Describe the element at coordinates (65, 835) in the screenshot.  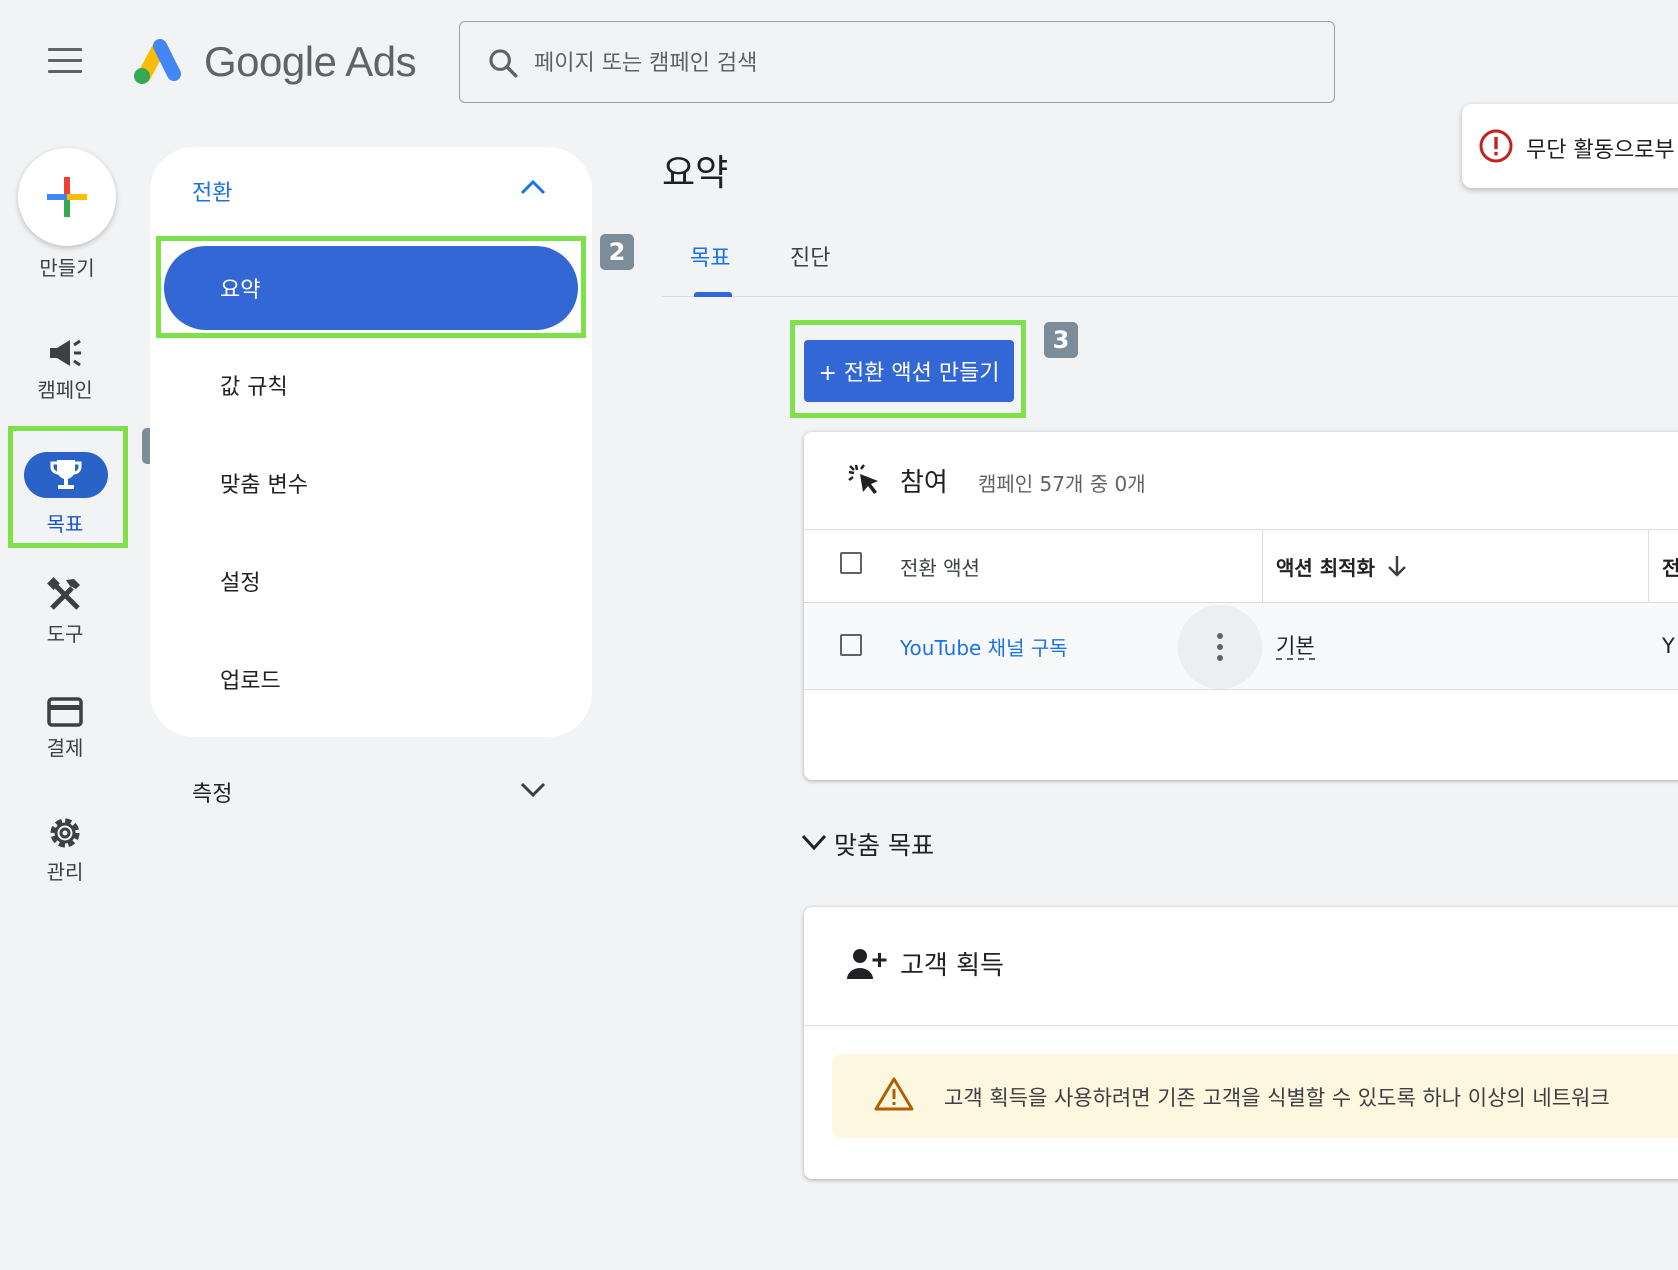
I see `gear-icon` at that location.